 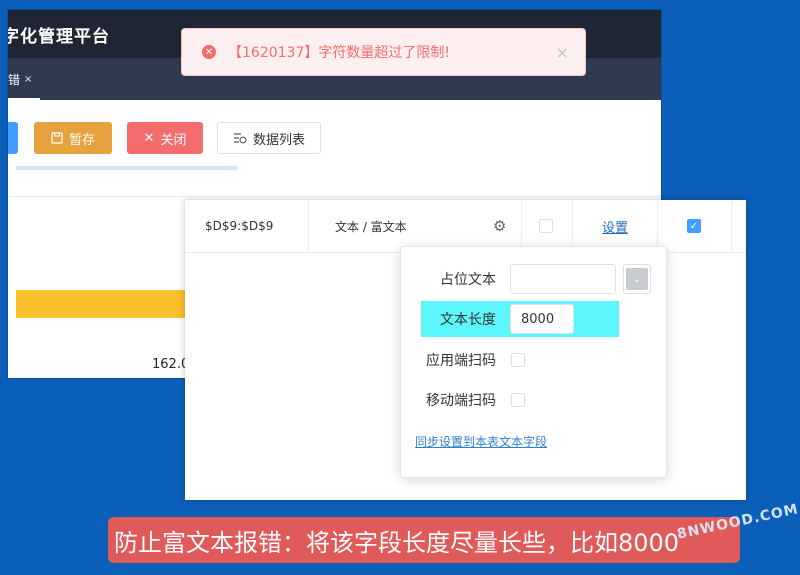 What do you see at coordinates (615, 226) in the screenshot?
I see `settings-link: 设置` at bounding box center [615, 226].